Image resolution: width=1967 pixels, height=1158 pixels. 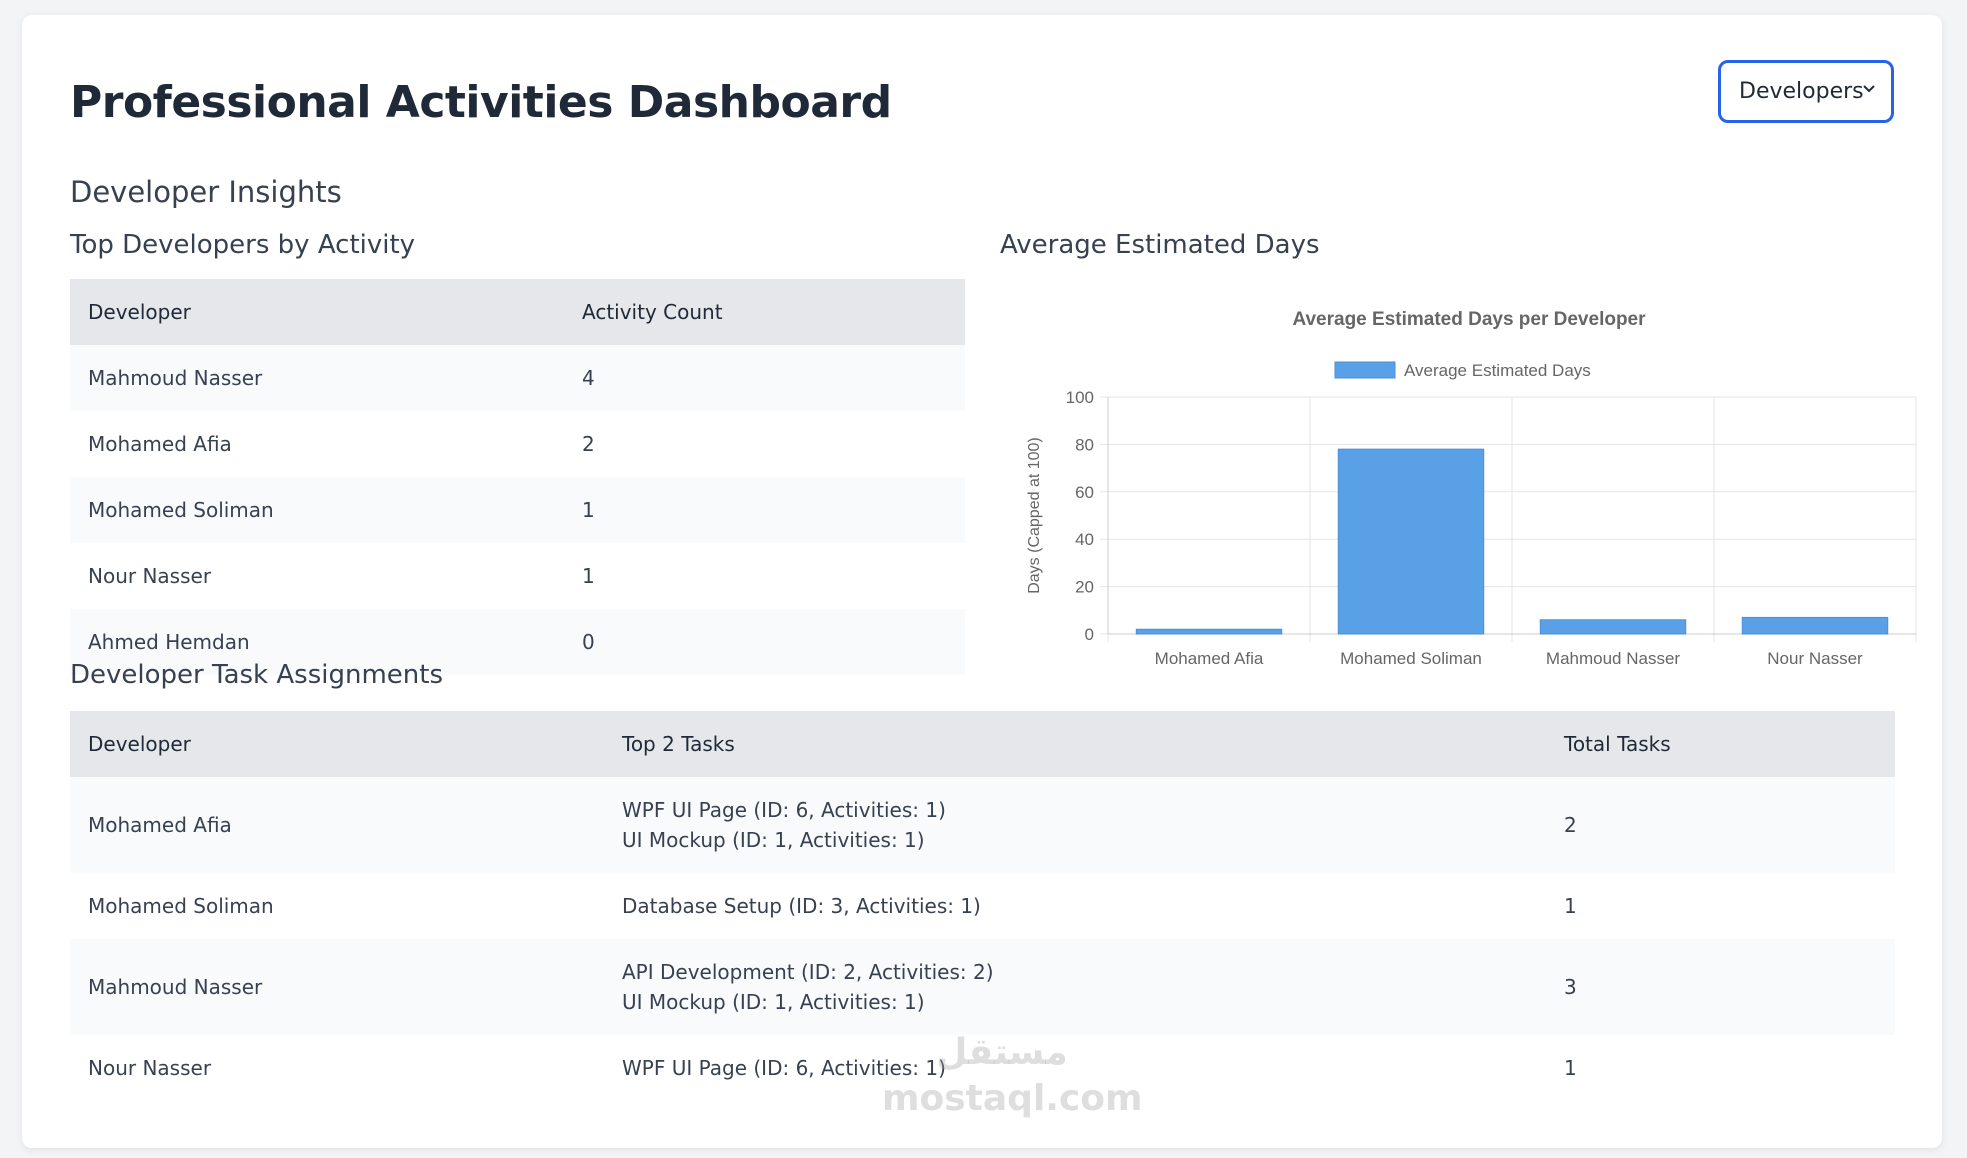 I want to click on y-tick-label: 20, so click(x=1084, y=587).